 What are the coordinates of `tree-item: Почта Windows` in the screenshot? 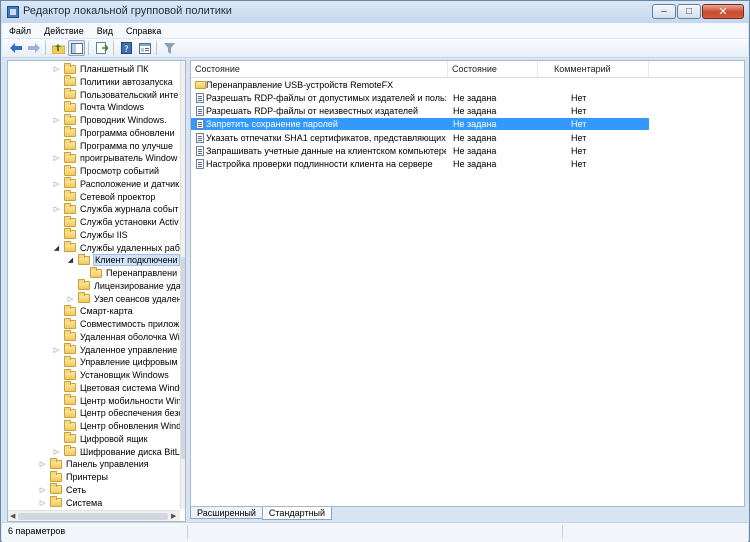 It's located at (98, 106).